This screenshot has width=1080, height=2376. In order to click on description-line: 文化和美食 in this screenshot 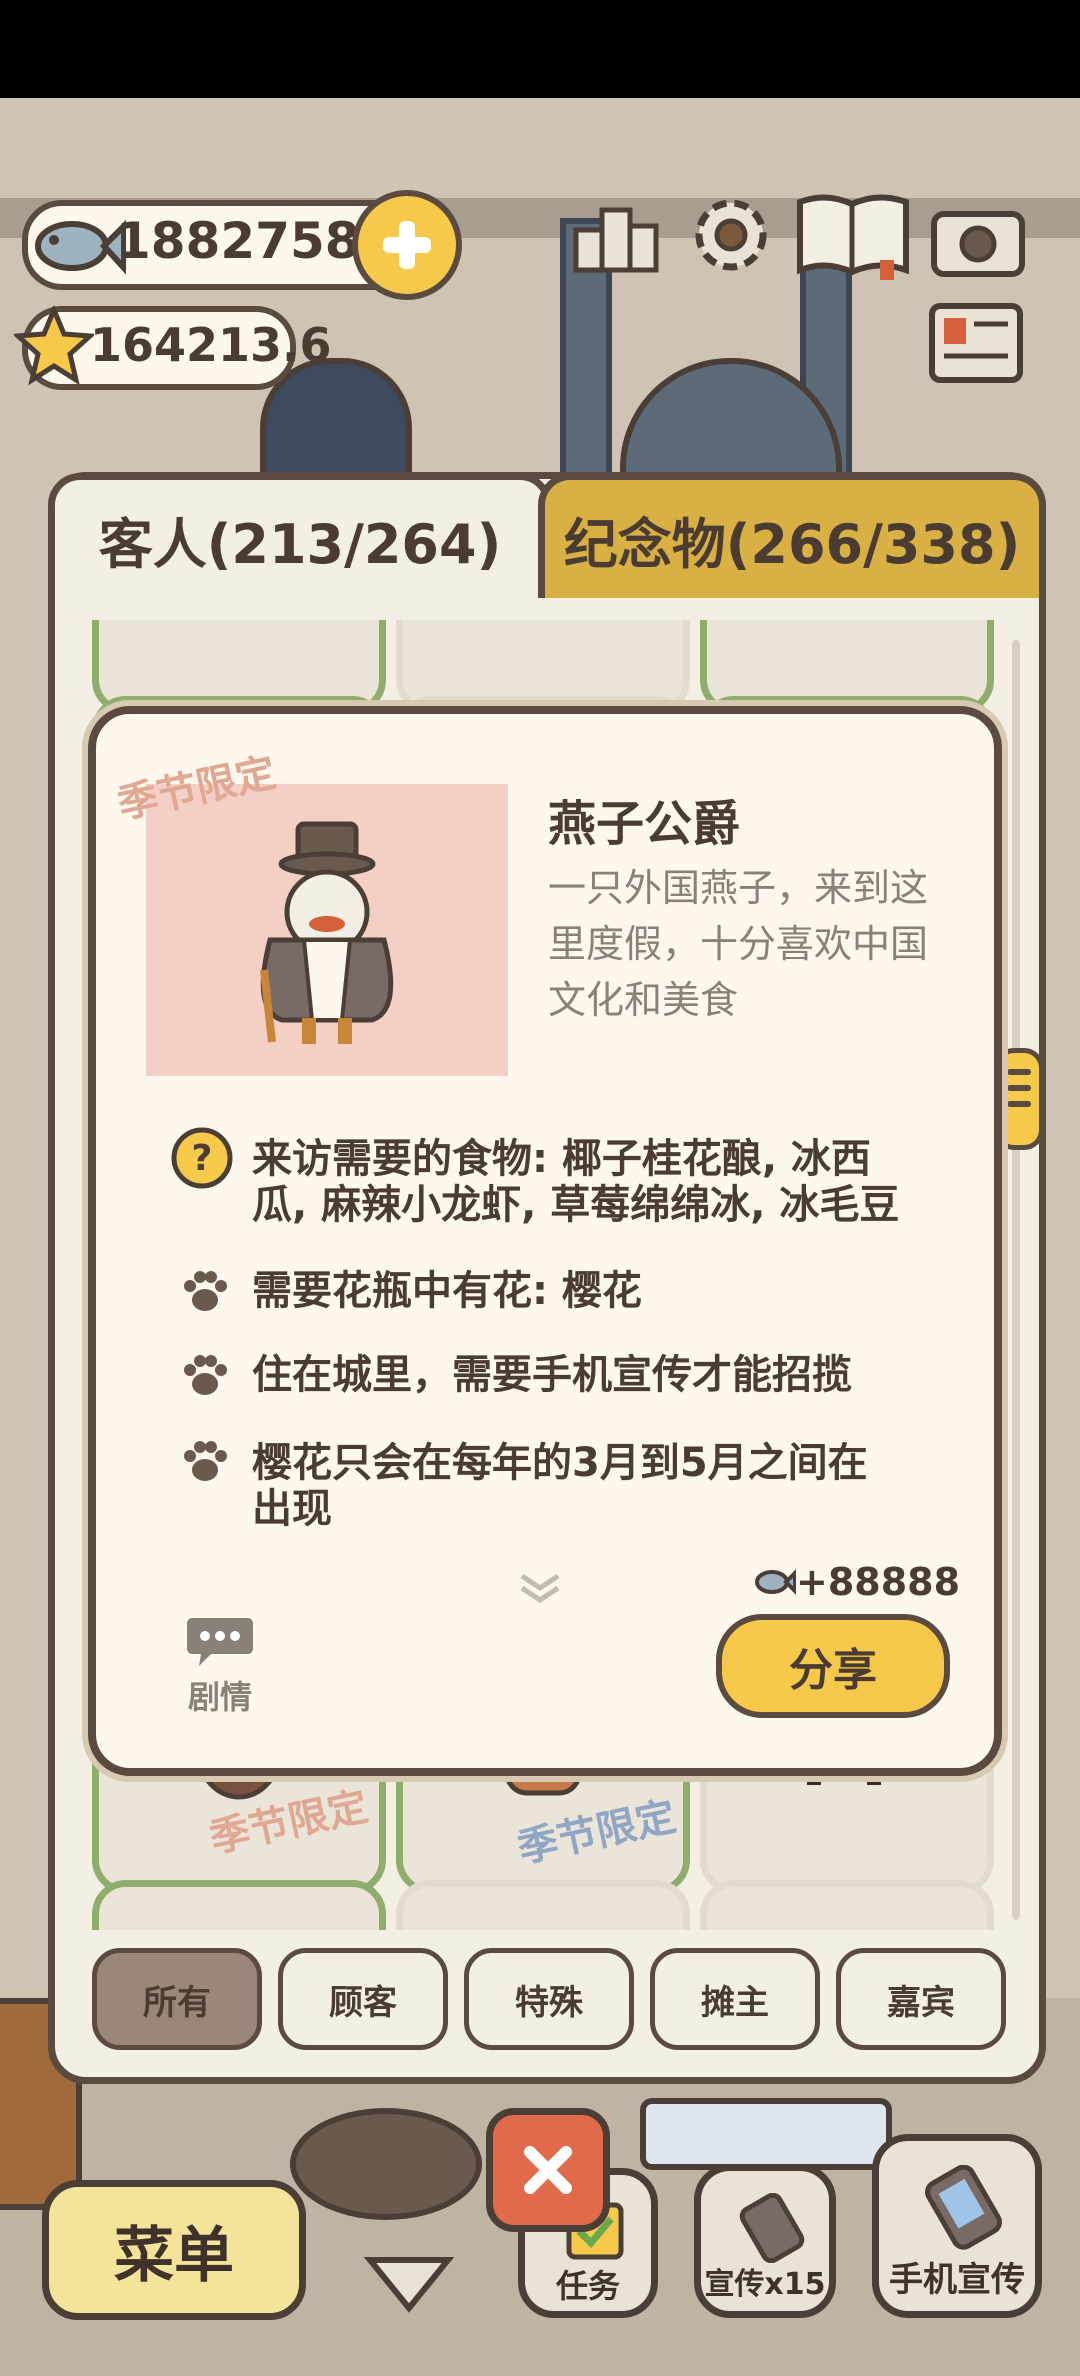, I will do `click(643, 1000)`.